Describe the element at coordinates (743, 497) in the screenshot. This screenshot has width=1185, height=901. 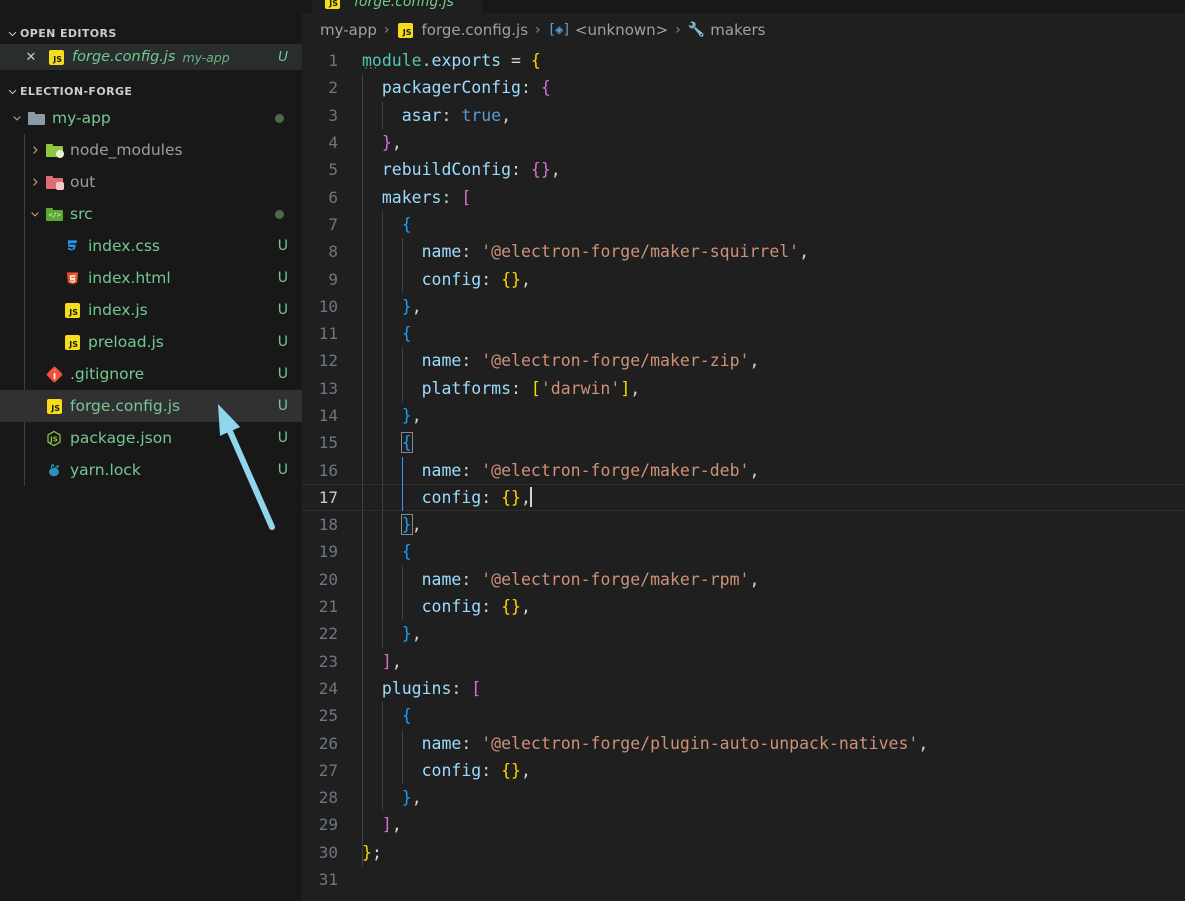
I see `code-line: 17 config: {},` at that location.